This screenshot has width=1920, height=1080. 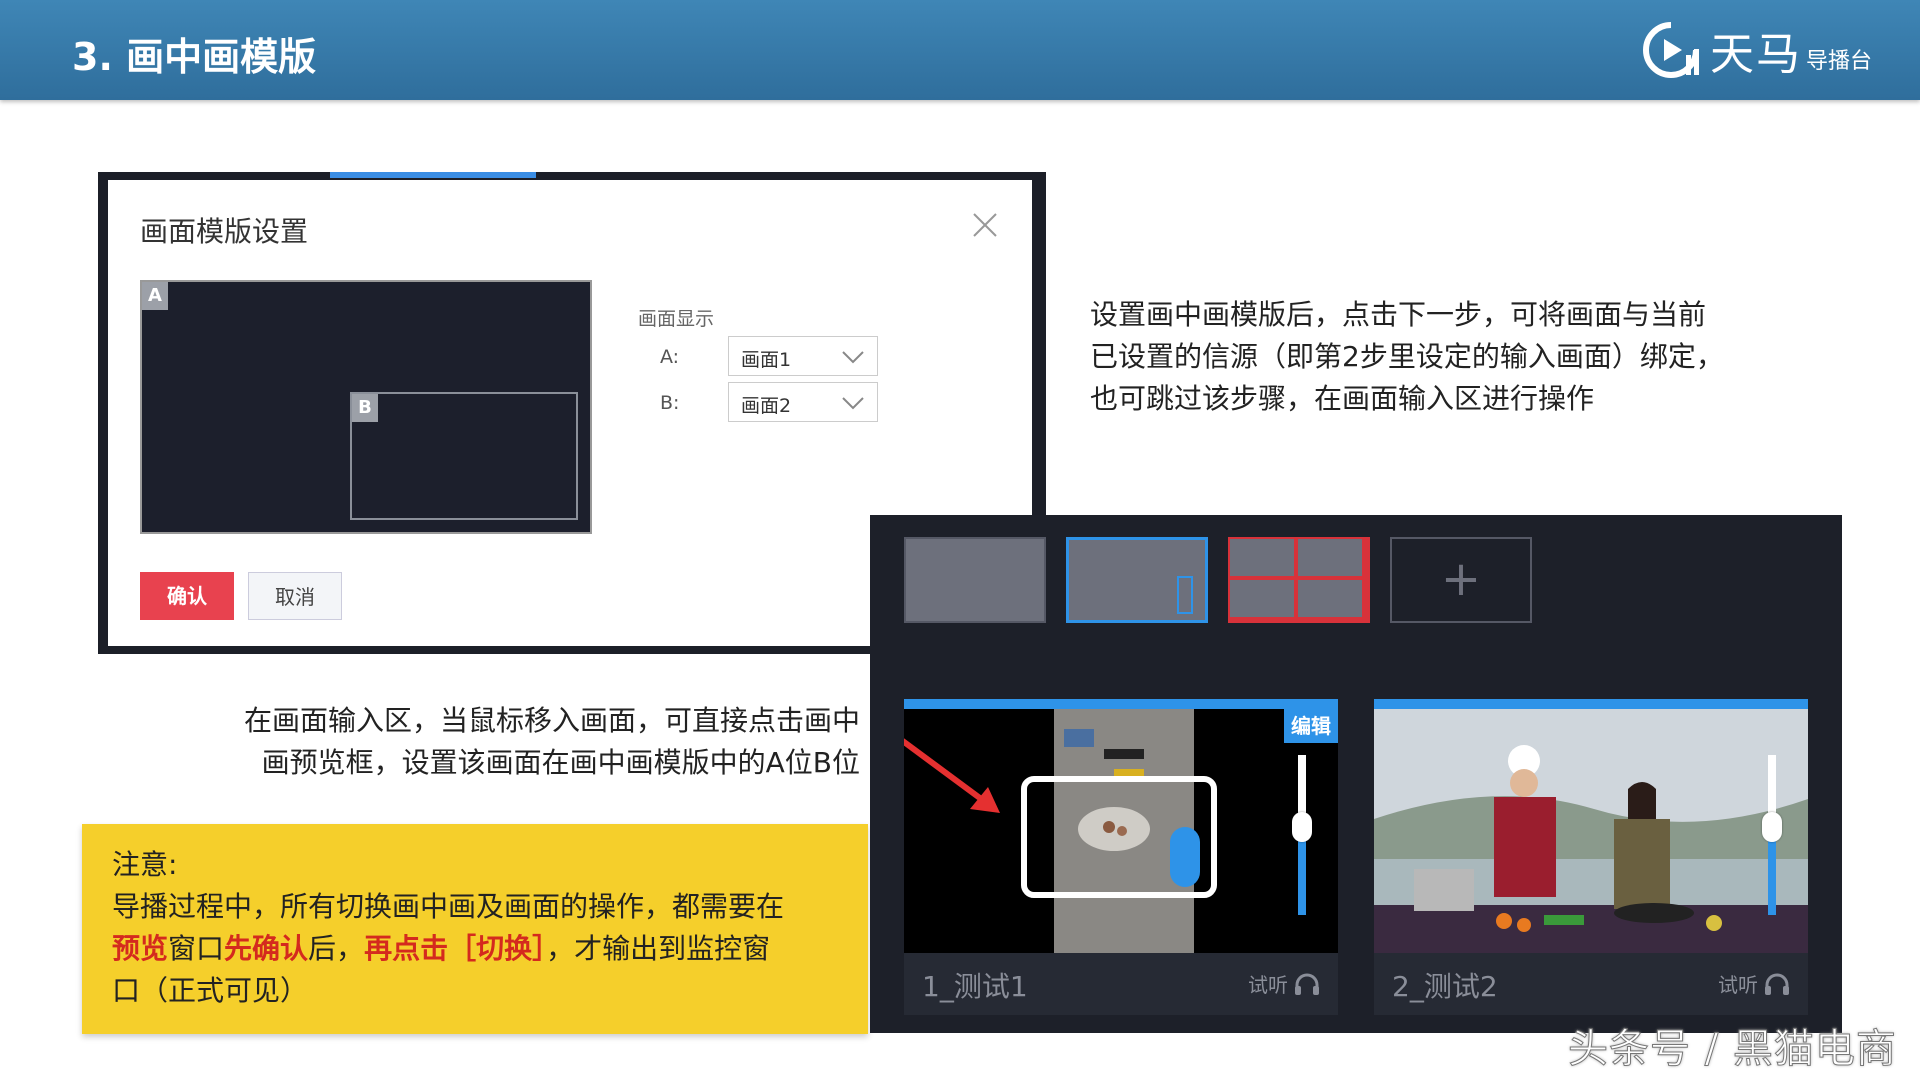 What do you see at coordinates (224, 231) in the screenshot?
I see `dialog-title: 画面模版设置` at bounding box center [224, 231].